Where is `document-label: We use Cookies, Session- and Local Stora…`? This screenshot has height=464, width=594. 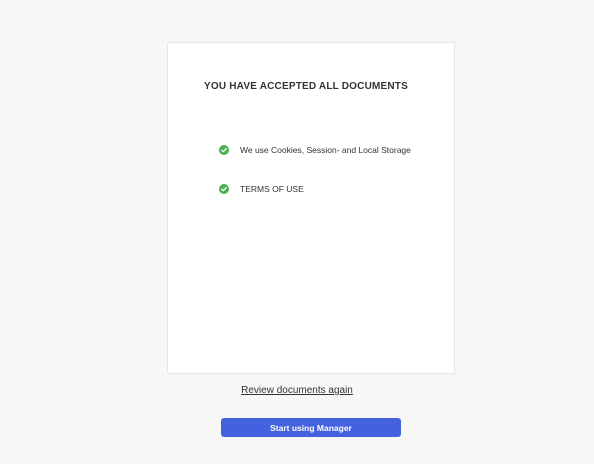 document-label: We use Cookies, Session- and Local Stora… is located at coordinates (325, 150).